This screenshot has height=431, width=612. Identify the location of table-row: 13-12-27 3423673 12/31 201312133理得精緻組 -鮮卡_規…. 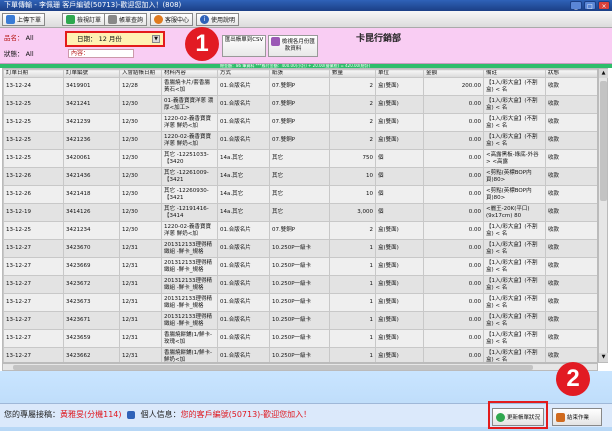
(300, 302).